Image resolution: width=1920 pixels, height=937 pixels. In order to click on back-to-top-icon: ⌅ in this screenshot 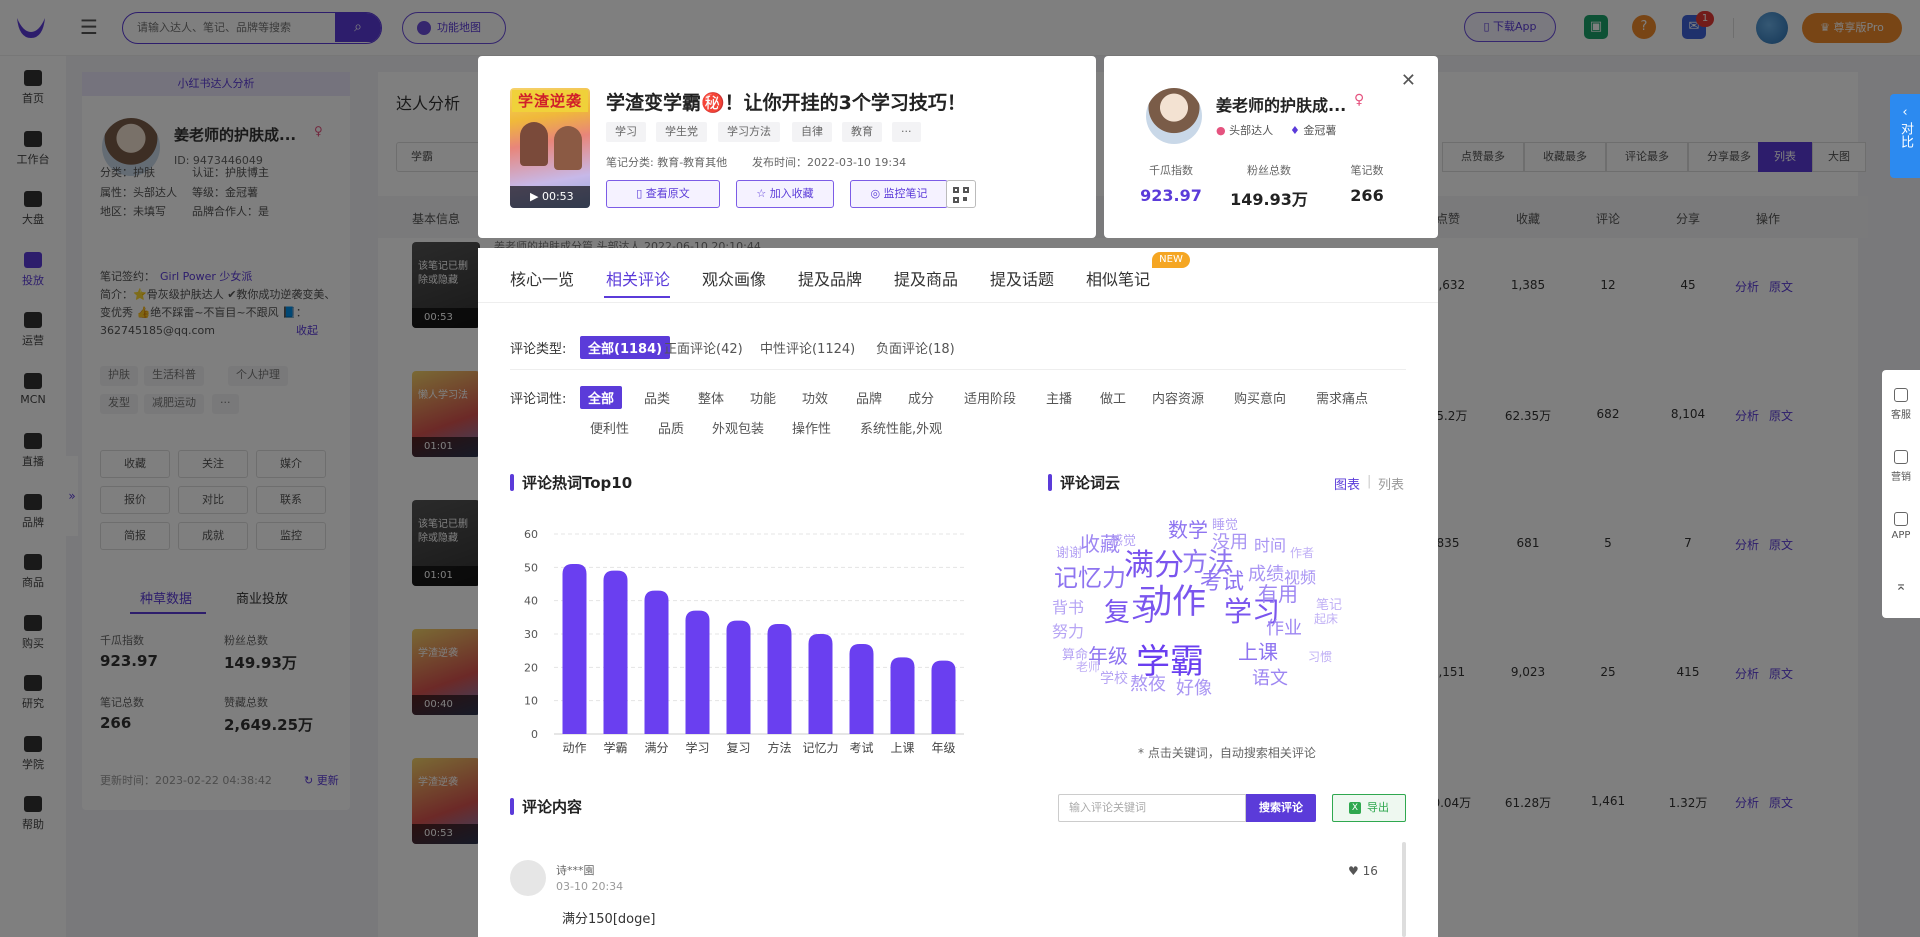, I will do `click(1901, 586)`.